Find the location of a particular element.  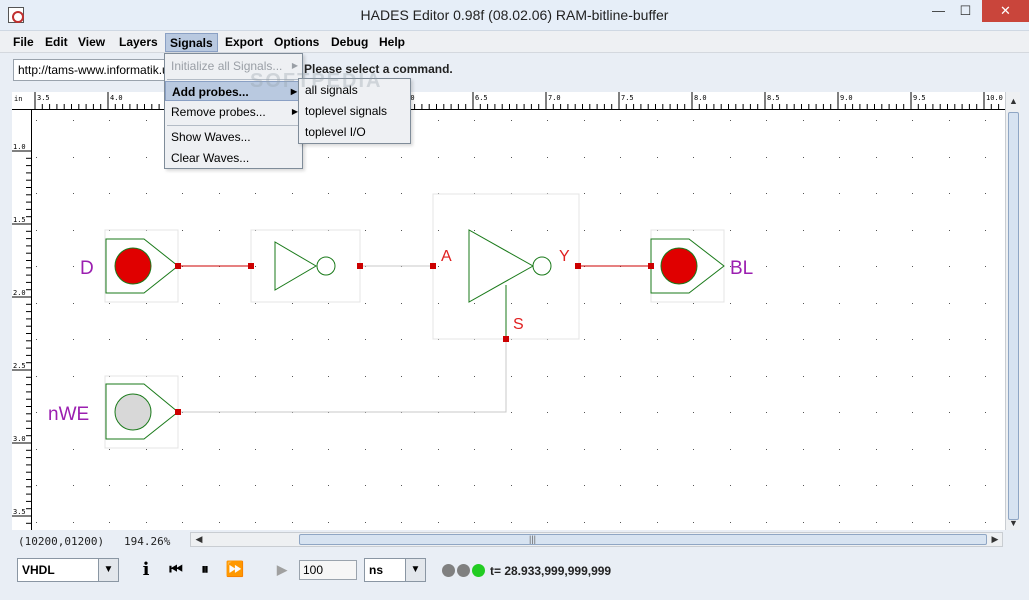

pin-tristate-s is located at coordinates (506, 339).